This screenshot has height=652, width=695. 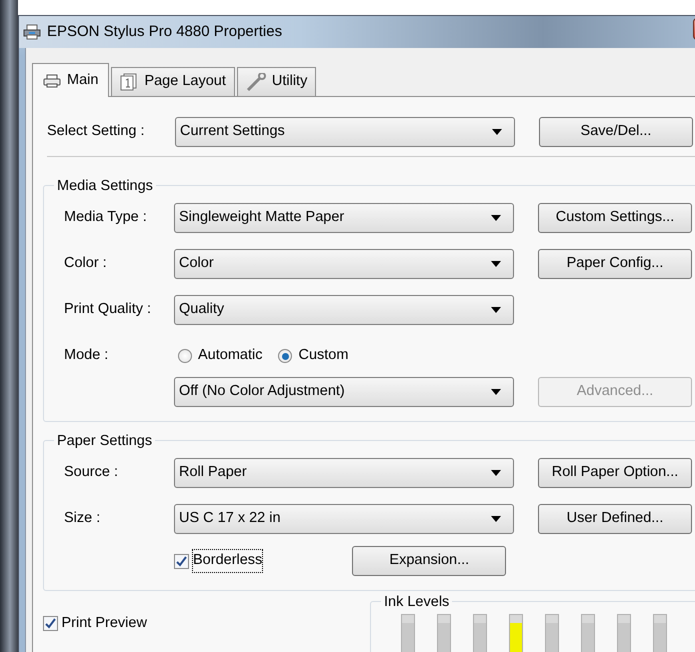 What do you see at coordinates (276, 81) in the screenshot?
I see `tab: Utility` at bounding box center [276, 81].